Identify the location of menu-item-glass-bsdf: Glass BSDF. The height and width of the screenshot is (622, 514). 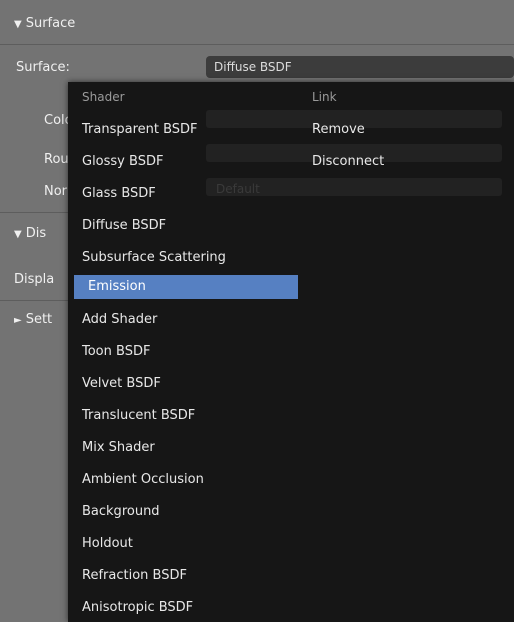
(183, 194).